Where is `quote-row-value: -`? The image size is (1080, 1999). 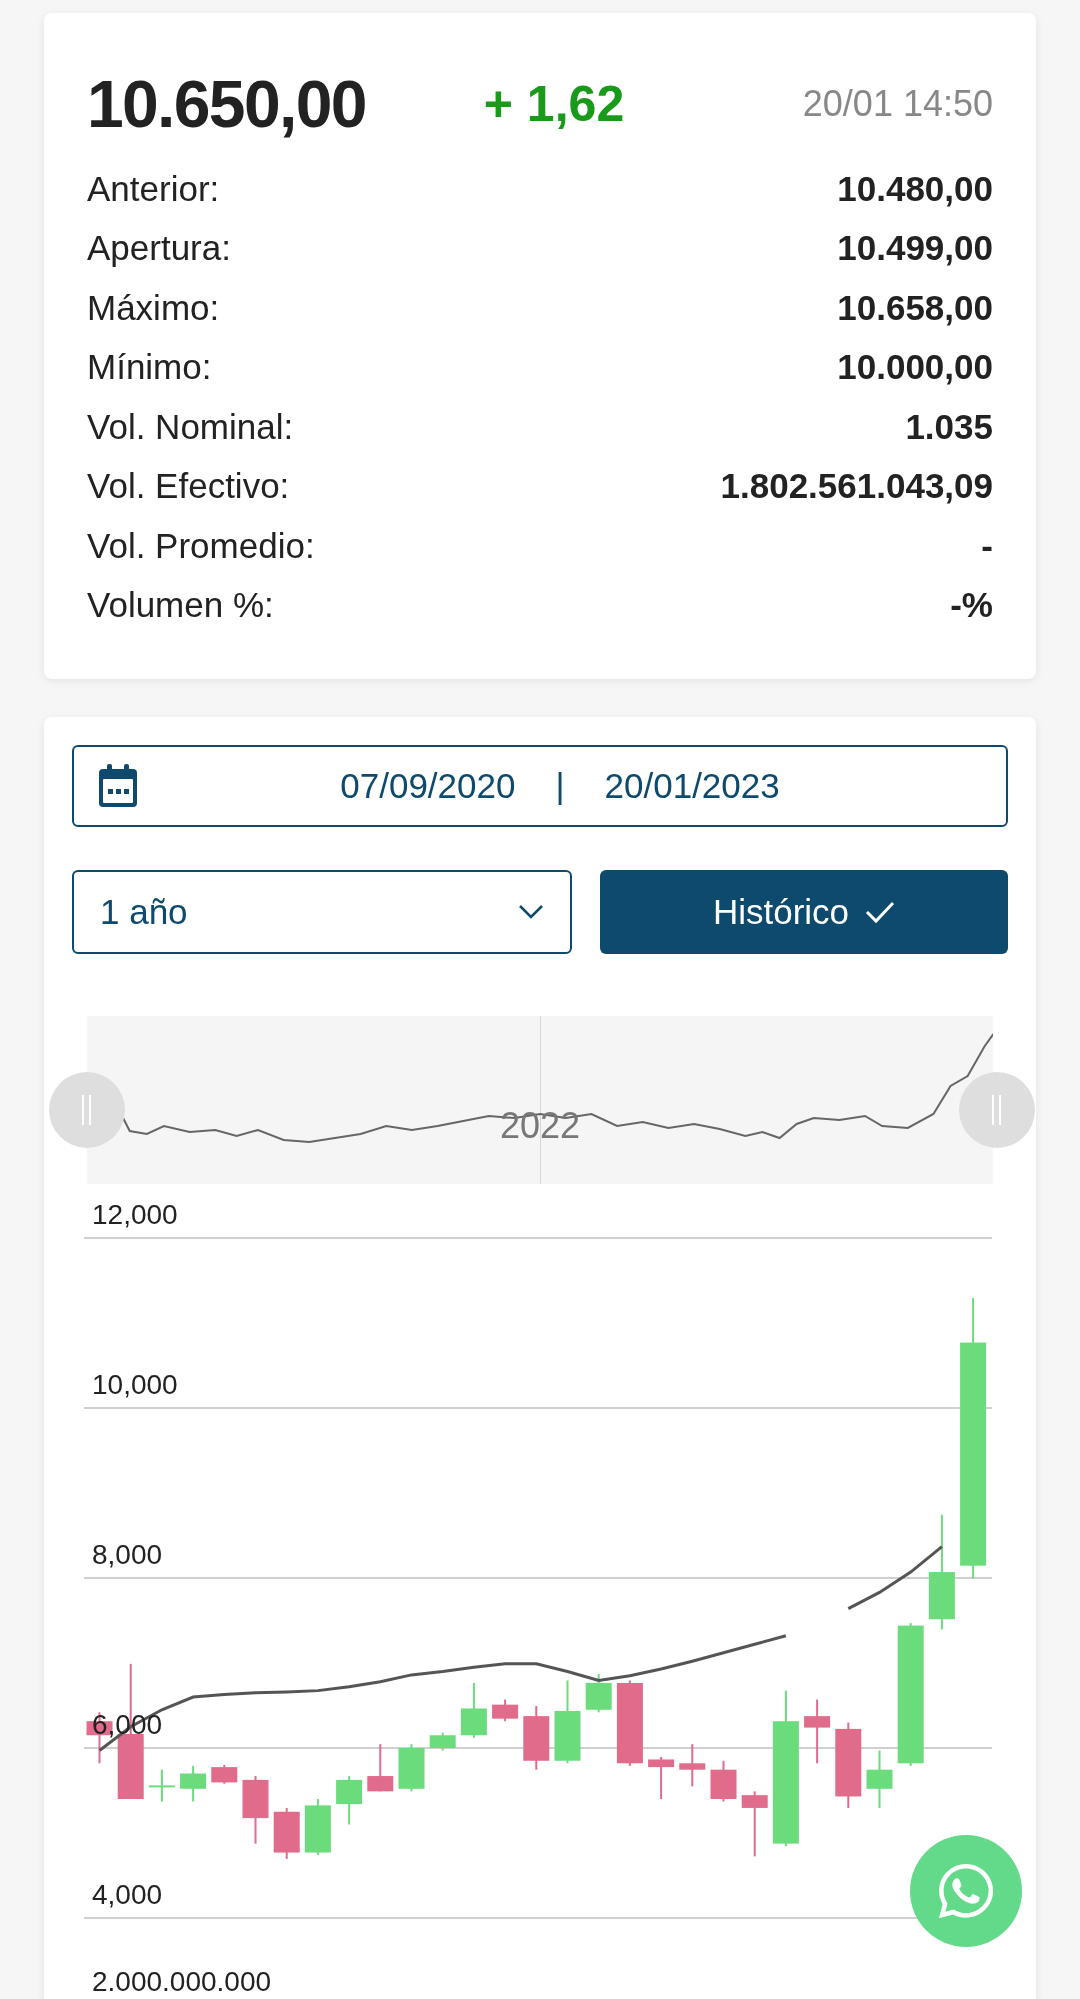 quote-row-value: - is located at coordinates (987, 545).